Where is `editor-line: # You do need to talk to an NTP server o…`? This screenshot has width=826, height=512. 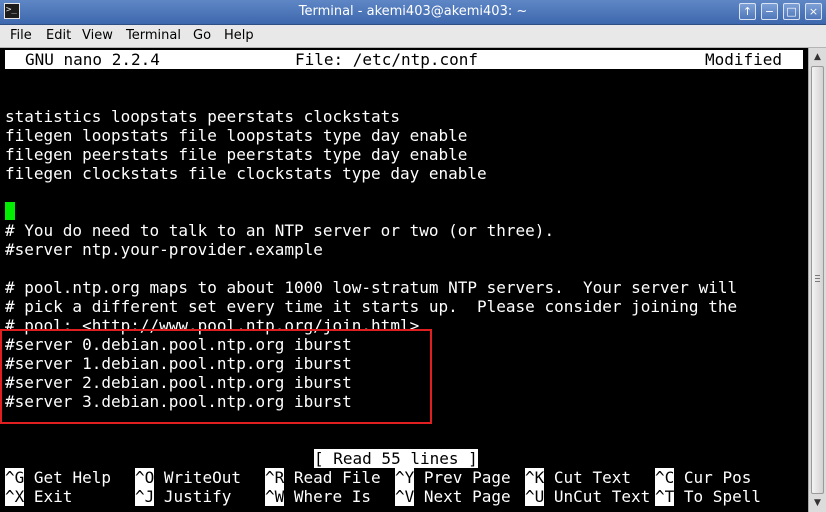
editor-line: # You do need to talk to an NTP server o… is located at coordinates (280, 230).